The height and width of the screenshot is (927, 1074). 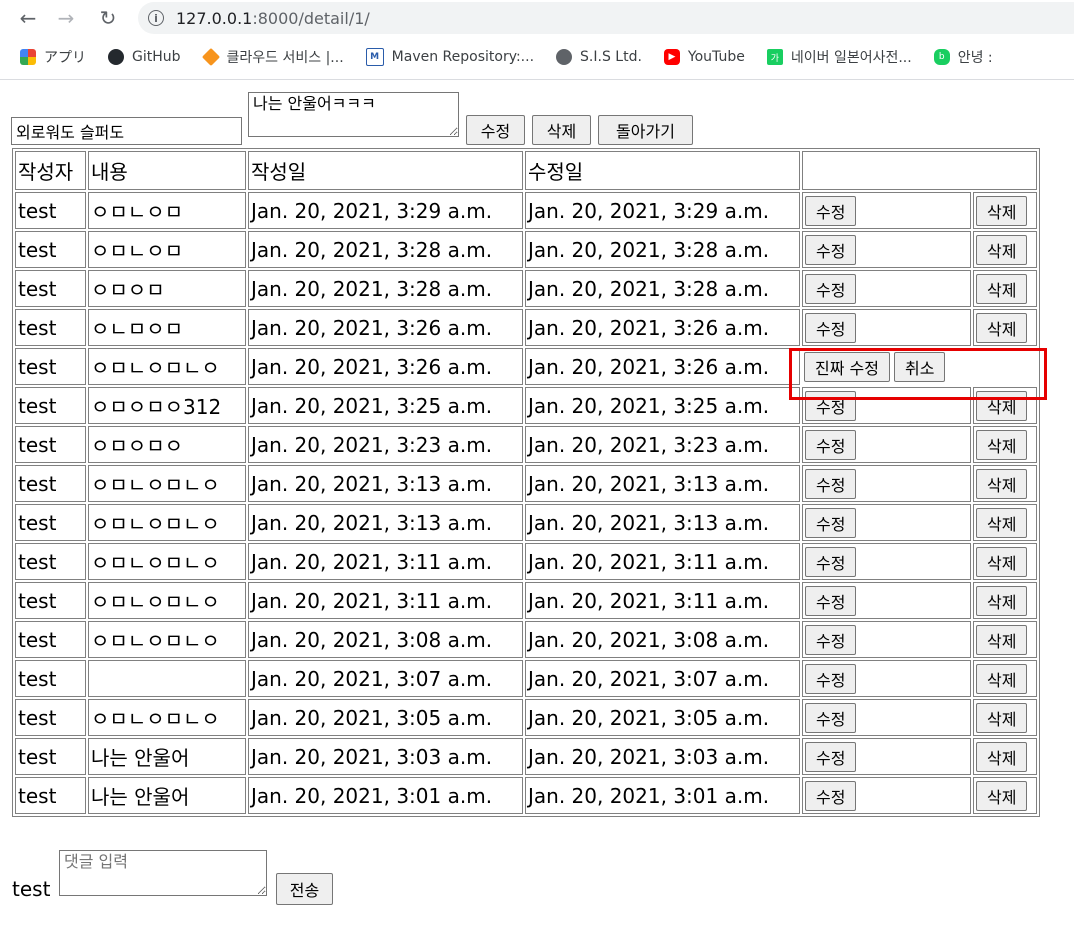 I want to click on row-created: Jan. 20, 2021, 3:01 a.m., so click(x=385, y=795).